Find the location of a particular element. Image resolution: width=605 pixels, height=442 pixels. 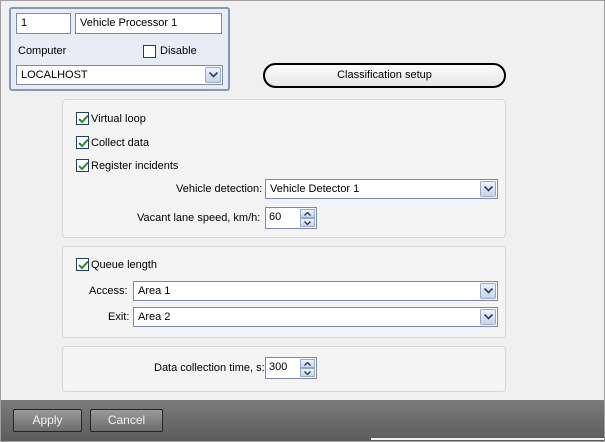

vehicle-detection-value: Vehicle Detector 1 is located at coordinates (315, 189).